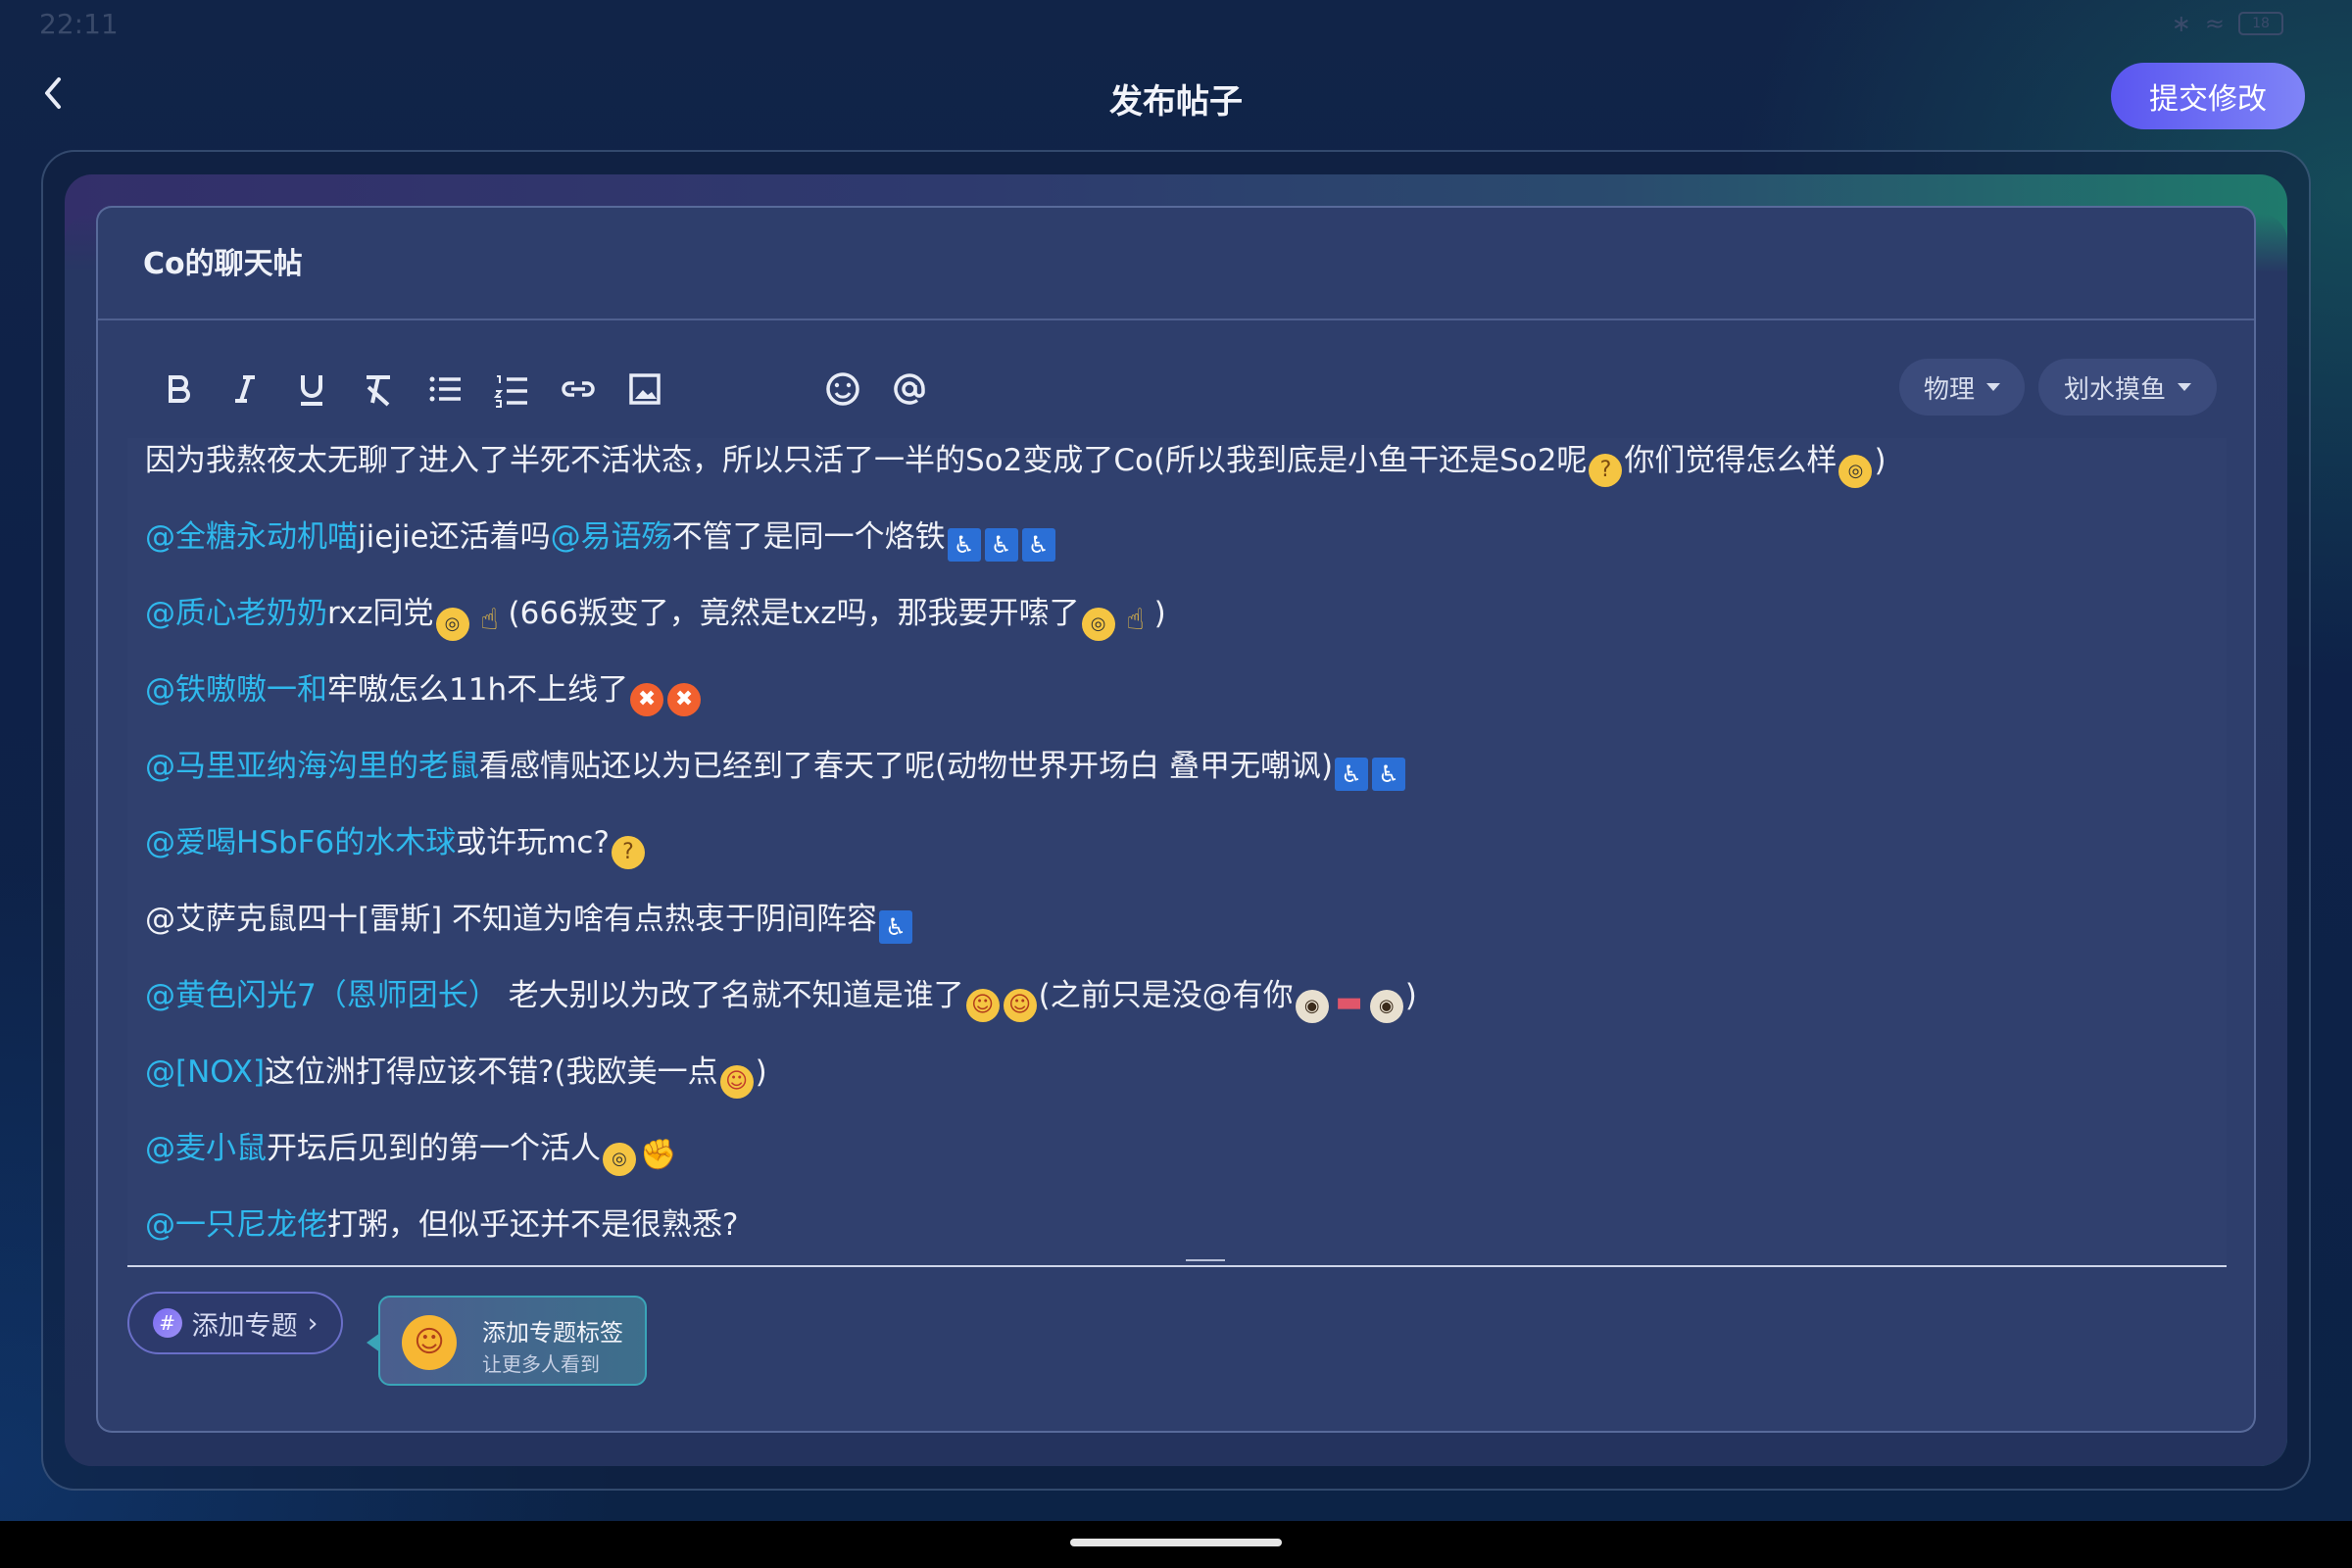 This screenshot has width=2352, height=1568. Describe the element at coordinates (206, 1148) in the screenshot. I see `mention-link: @麦小鼠` at that location.